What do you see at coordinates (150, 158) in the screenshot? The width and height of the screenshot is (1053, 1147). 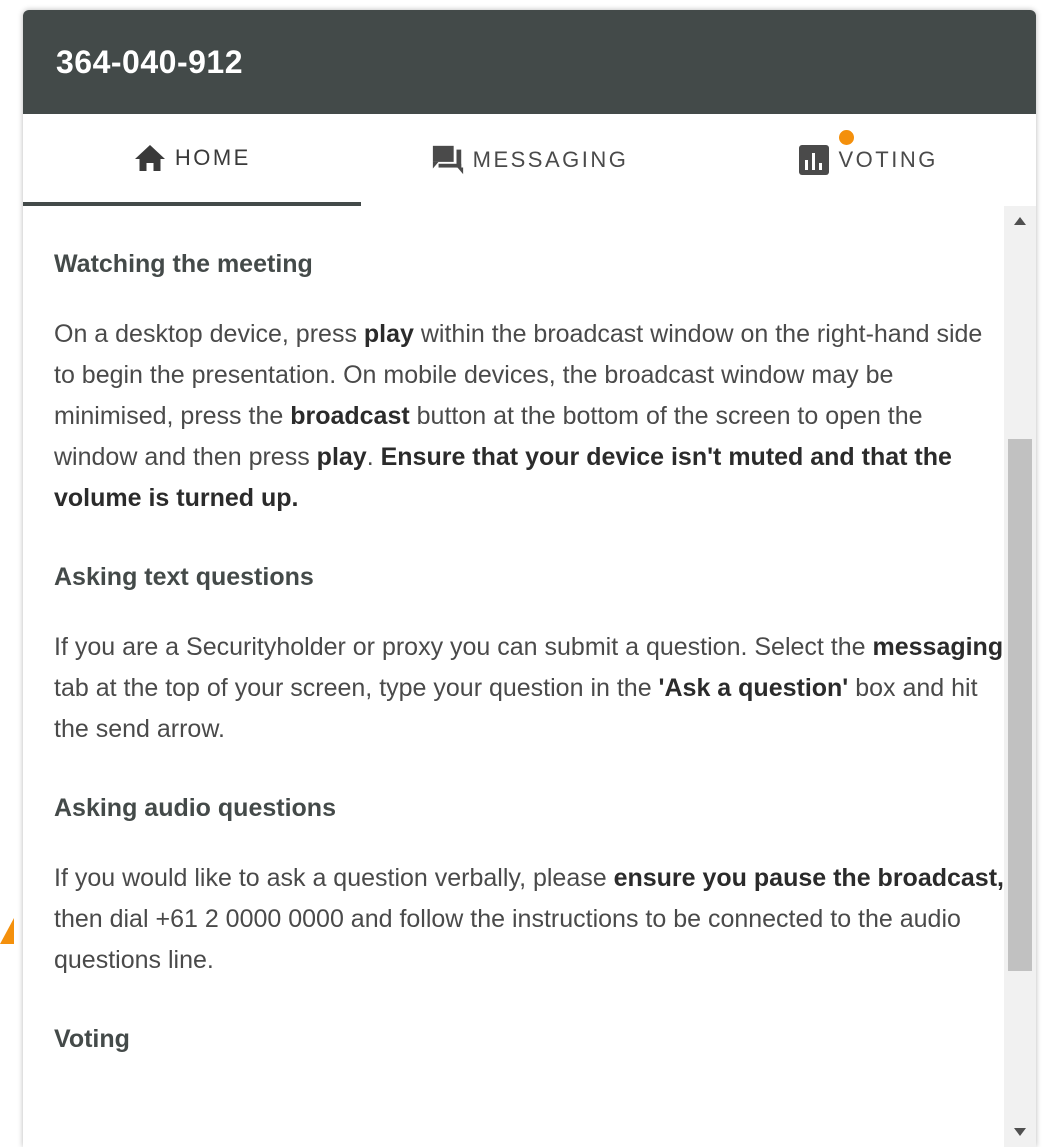 I see `home-icon` at bounding box center [150, 158].